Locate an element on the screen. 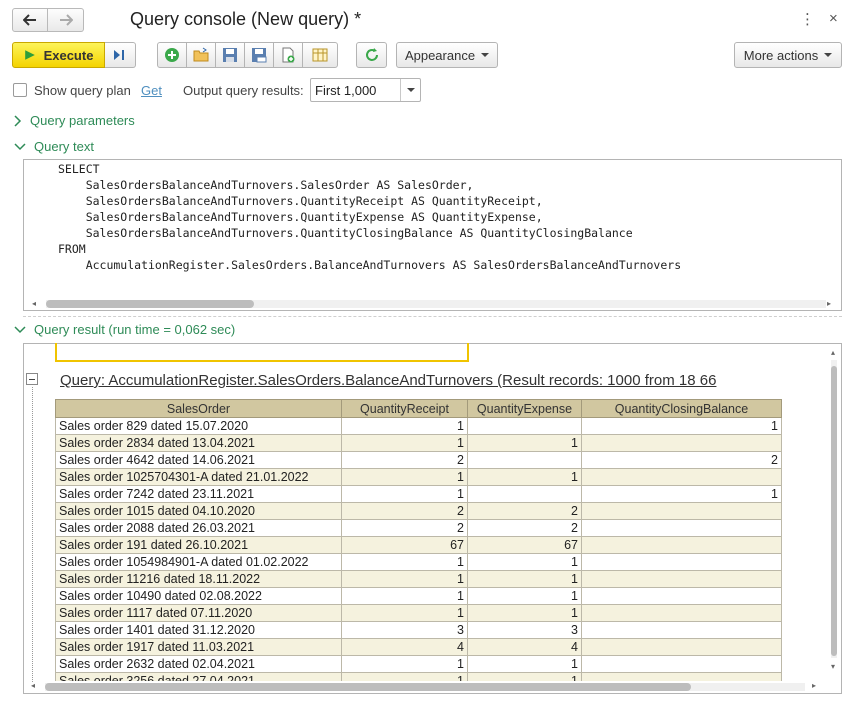  appearance-button: Appearance is located at coordinates (447, 55).